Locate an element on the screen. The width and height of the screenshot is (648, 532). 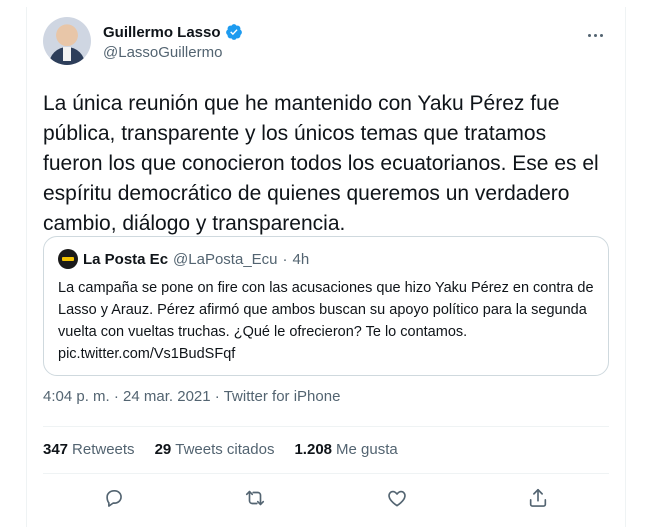
retweets-count: 347 is located at coordinates (56, 449).